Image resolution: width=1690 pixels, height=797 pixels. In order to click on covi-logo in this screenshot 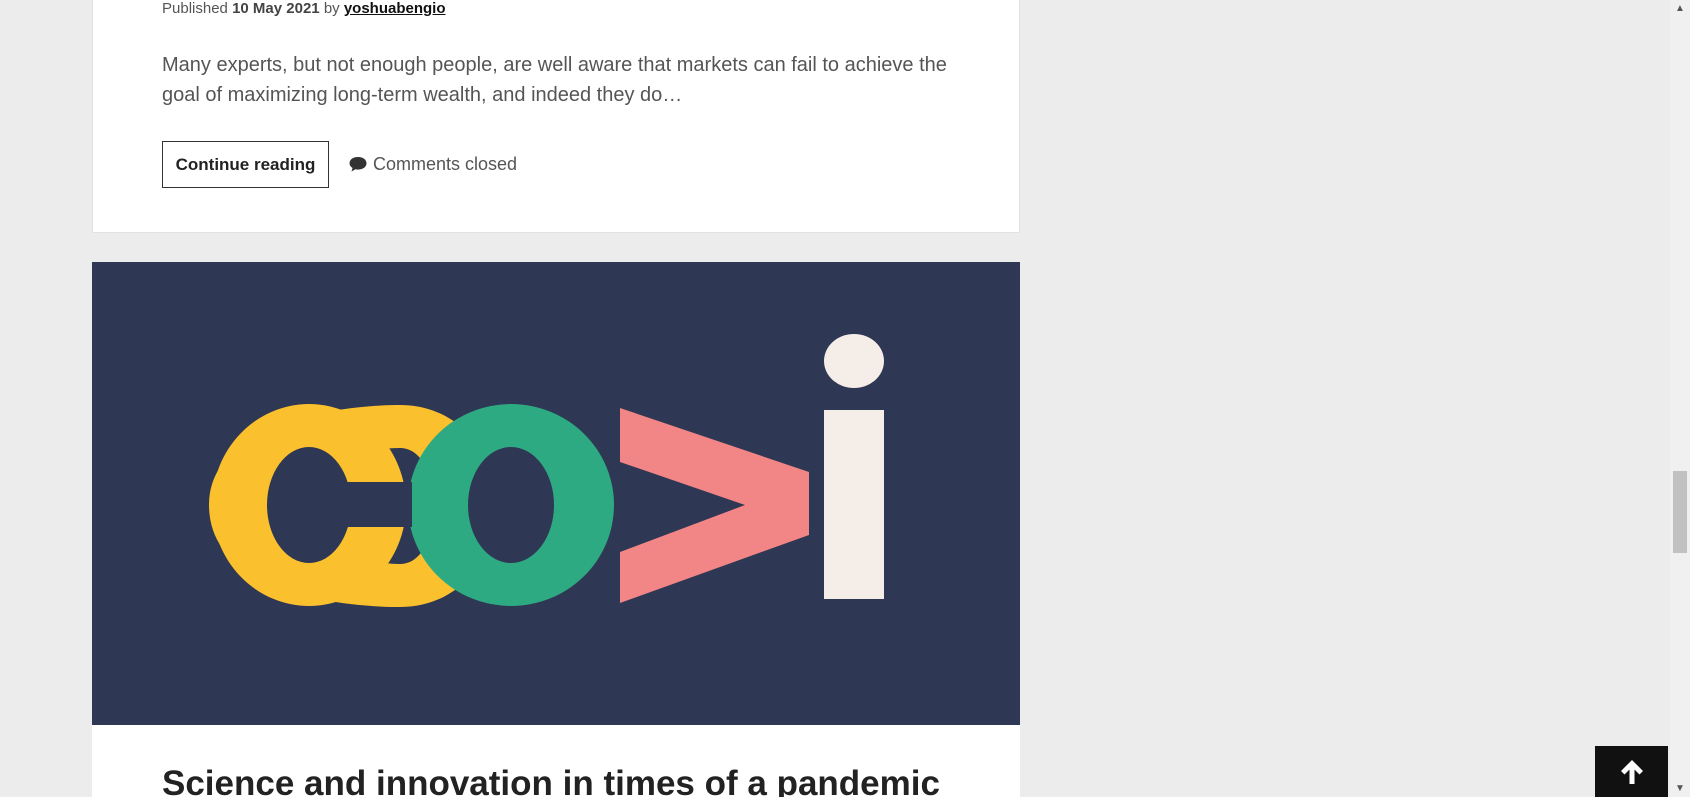, I will do `click(546, 470)`.